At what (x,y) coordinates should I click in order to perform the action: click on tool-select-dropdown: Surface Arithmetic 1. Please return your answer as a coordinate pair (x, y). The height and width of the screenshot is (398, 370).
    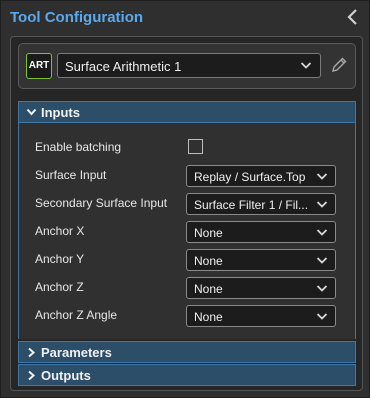
    Looking at the image, I should click on (189, 65).